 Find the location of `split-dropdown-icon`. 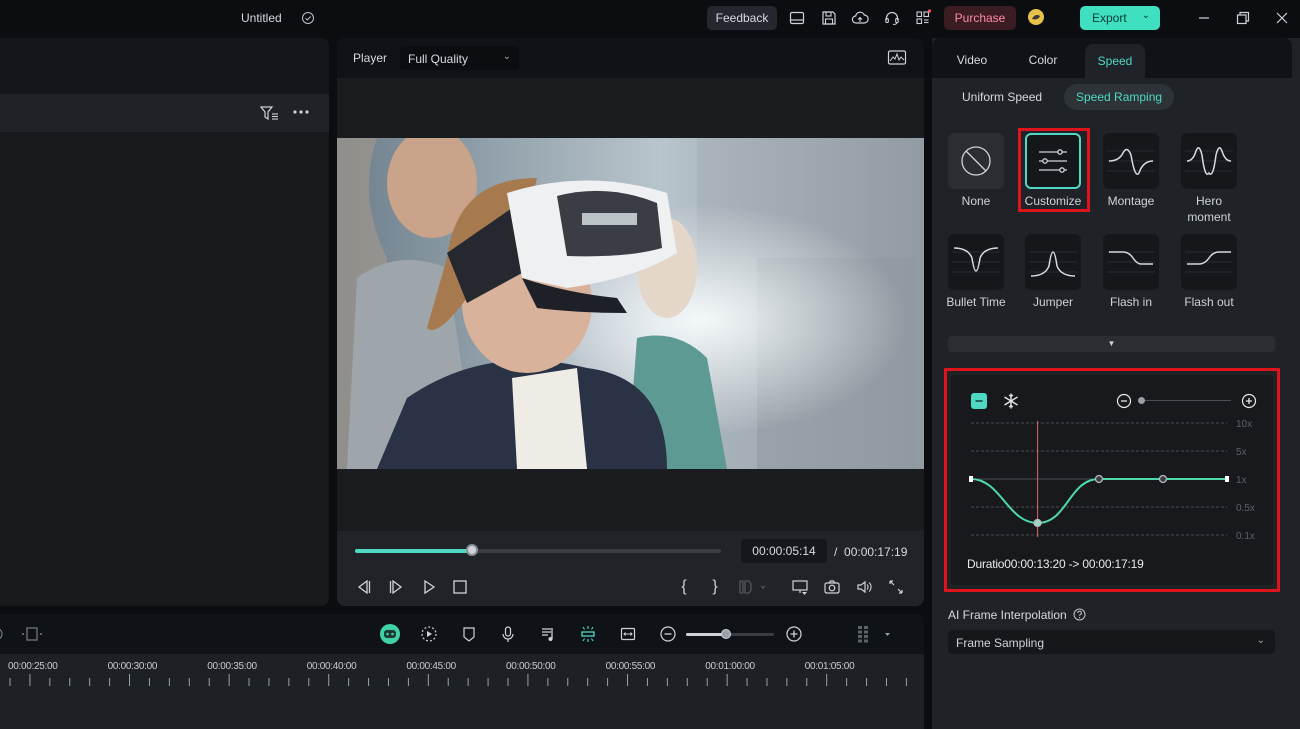

split-dropdown-icon is located at coordinates (752, 587).